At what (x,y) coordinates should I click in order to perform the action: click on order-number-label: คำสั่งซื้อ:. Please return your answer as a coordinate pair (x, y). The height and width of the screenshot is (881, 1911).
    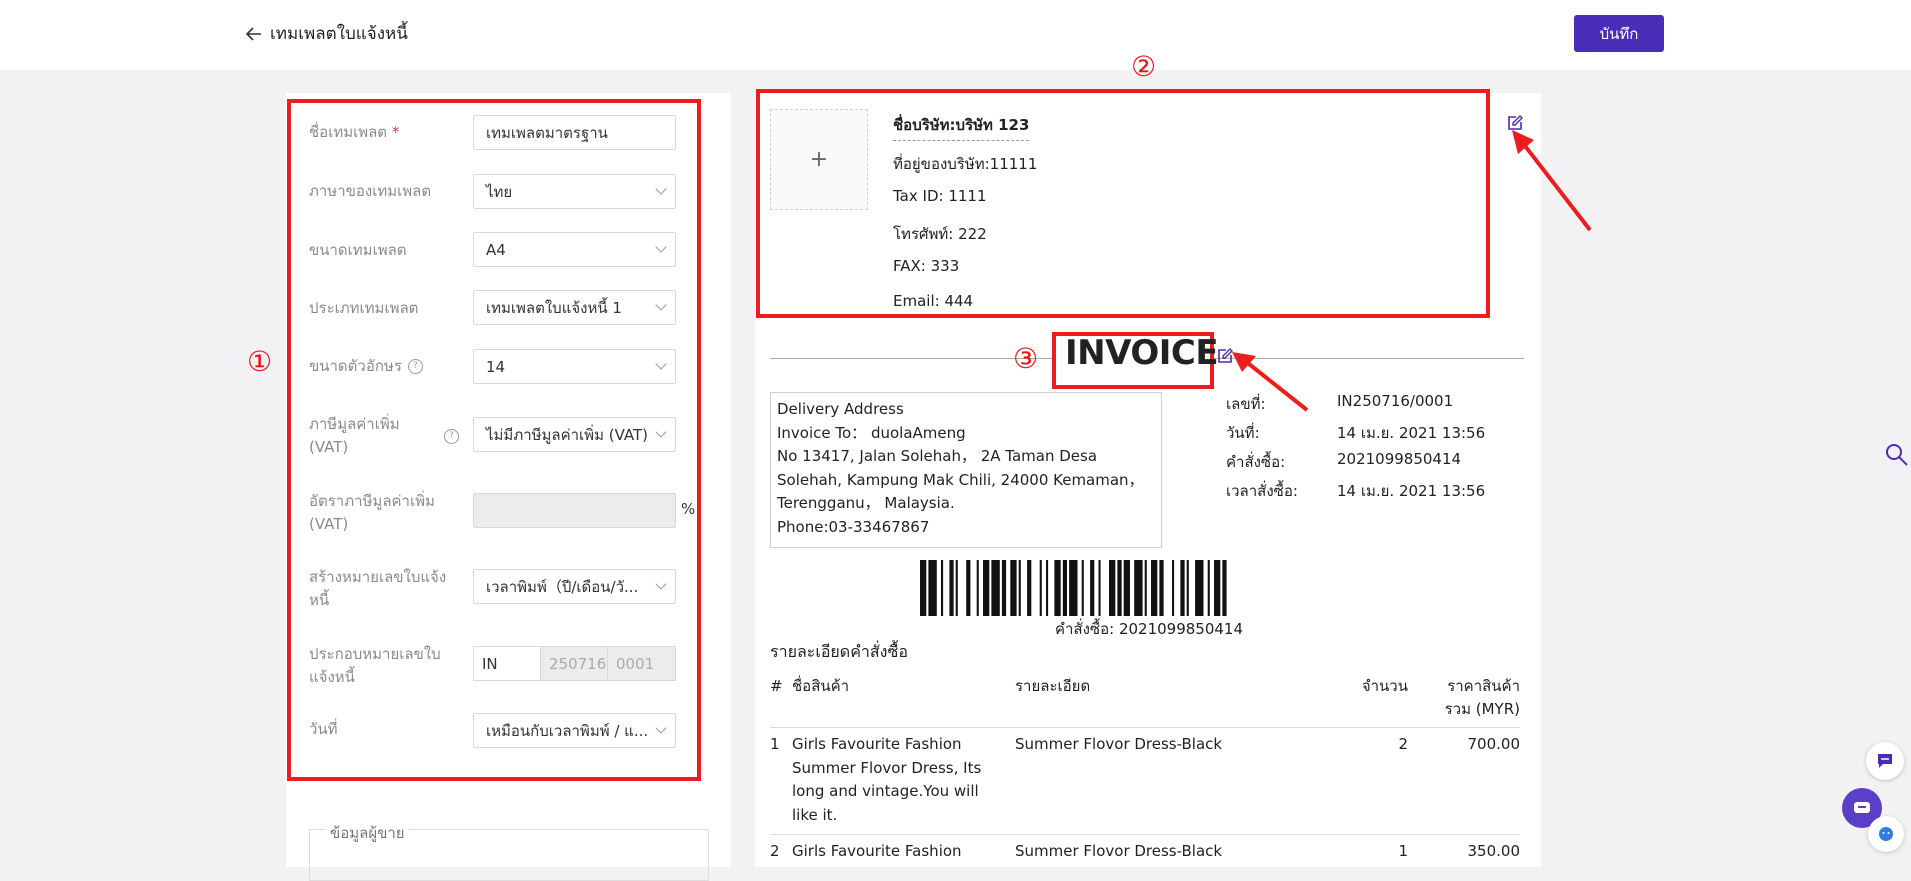
    Looking at the image, I should click on (1256, 462).